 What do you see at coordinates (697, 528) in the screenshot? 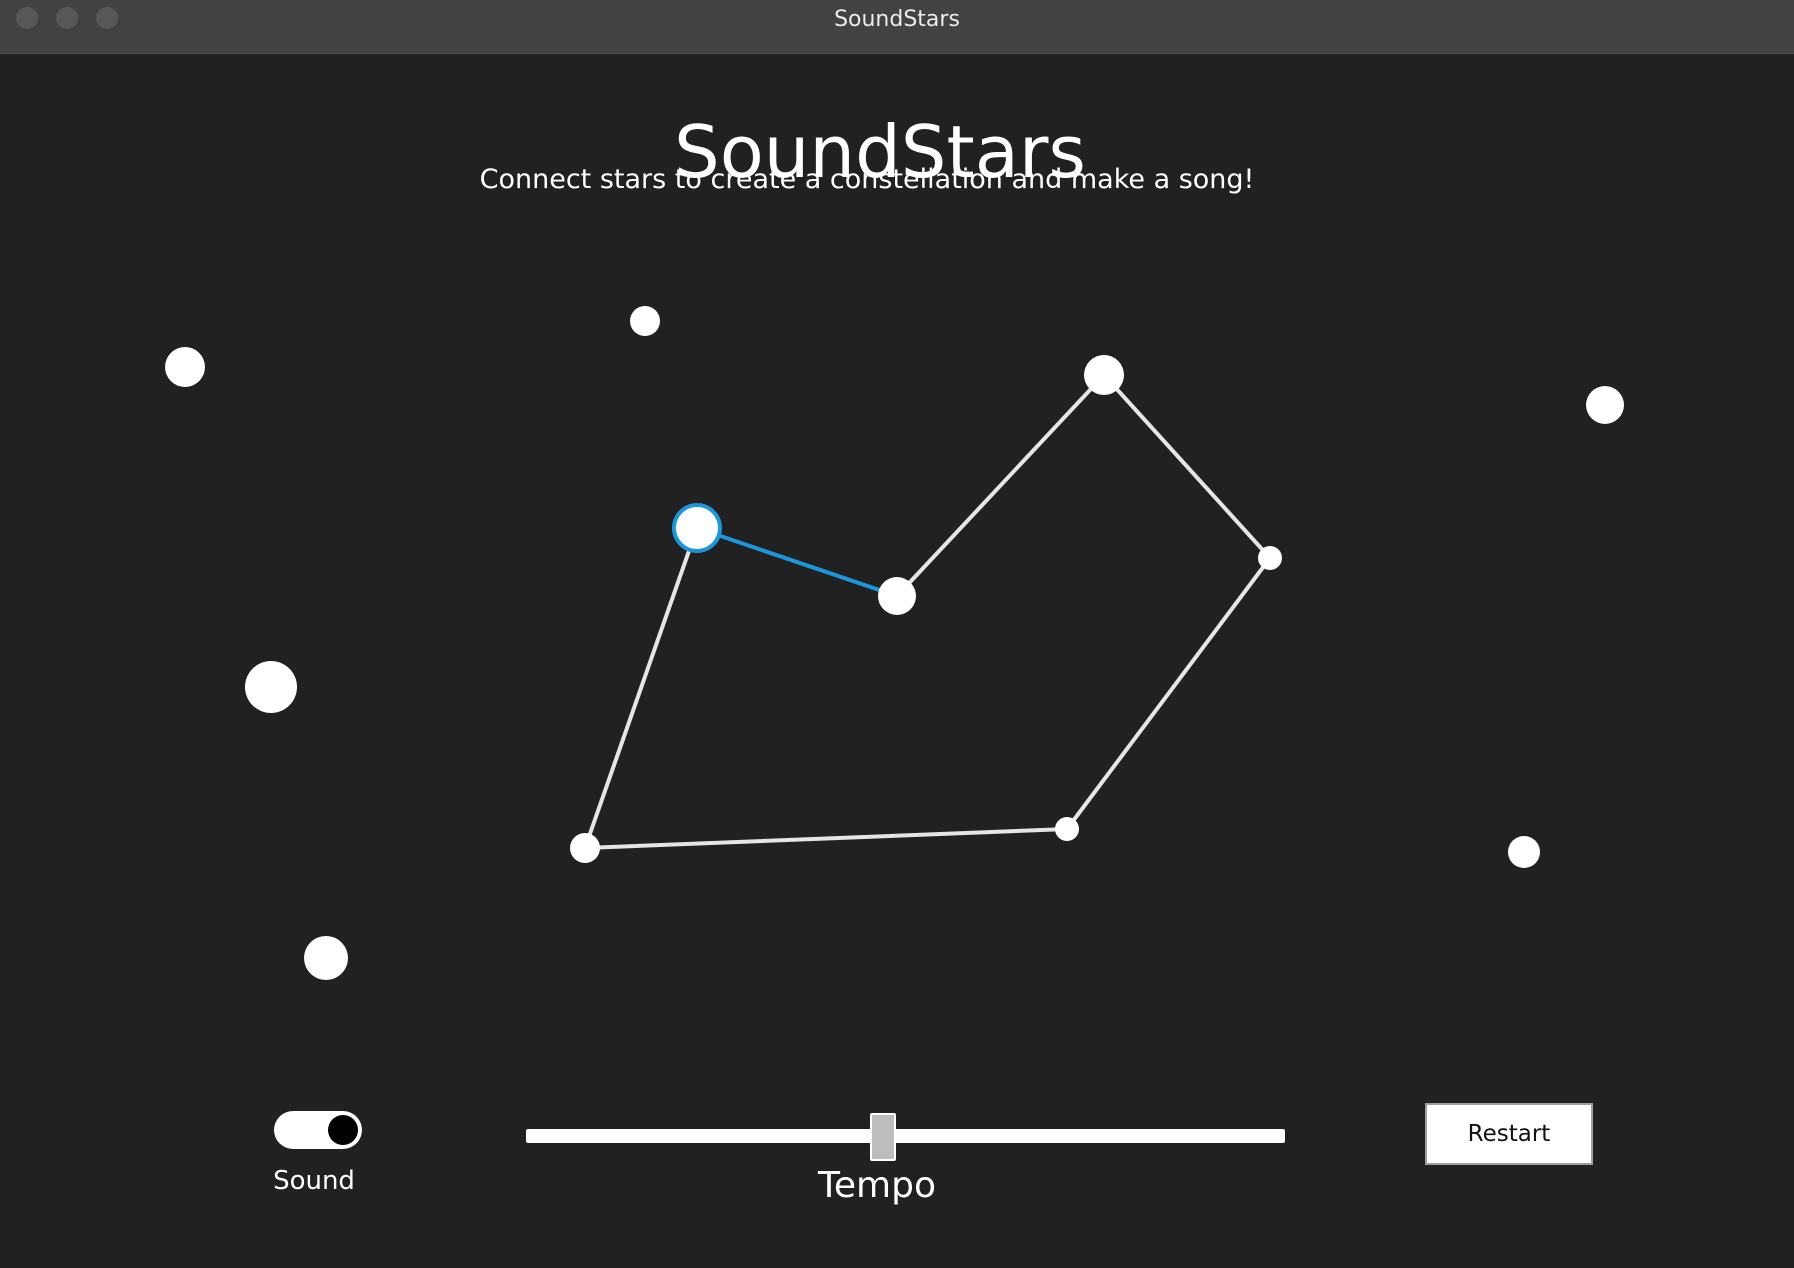
I see `star-selected` at bounding box center [697, 528].